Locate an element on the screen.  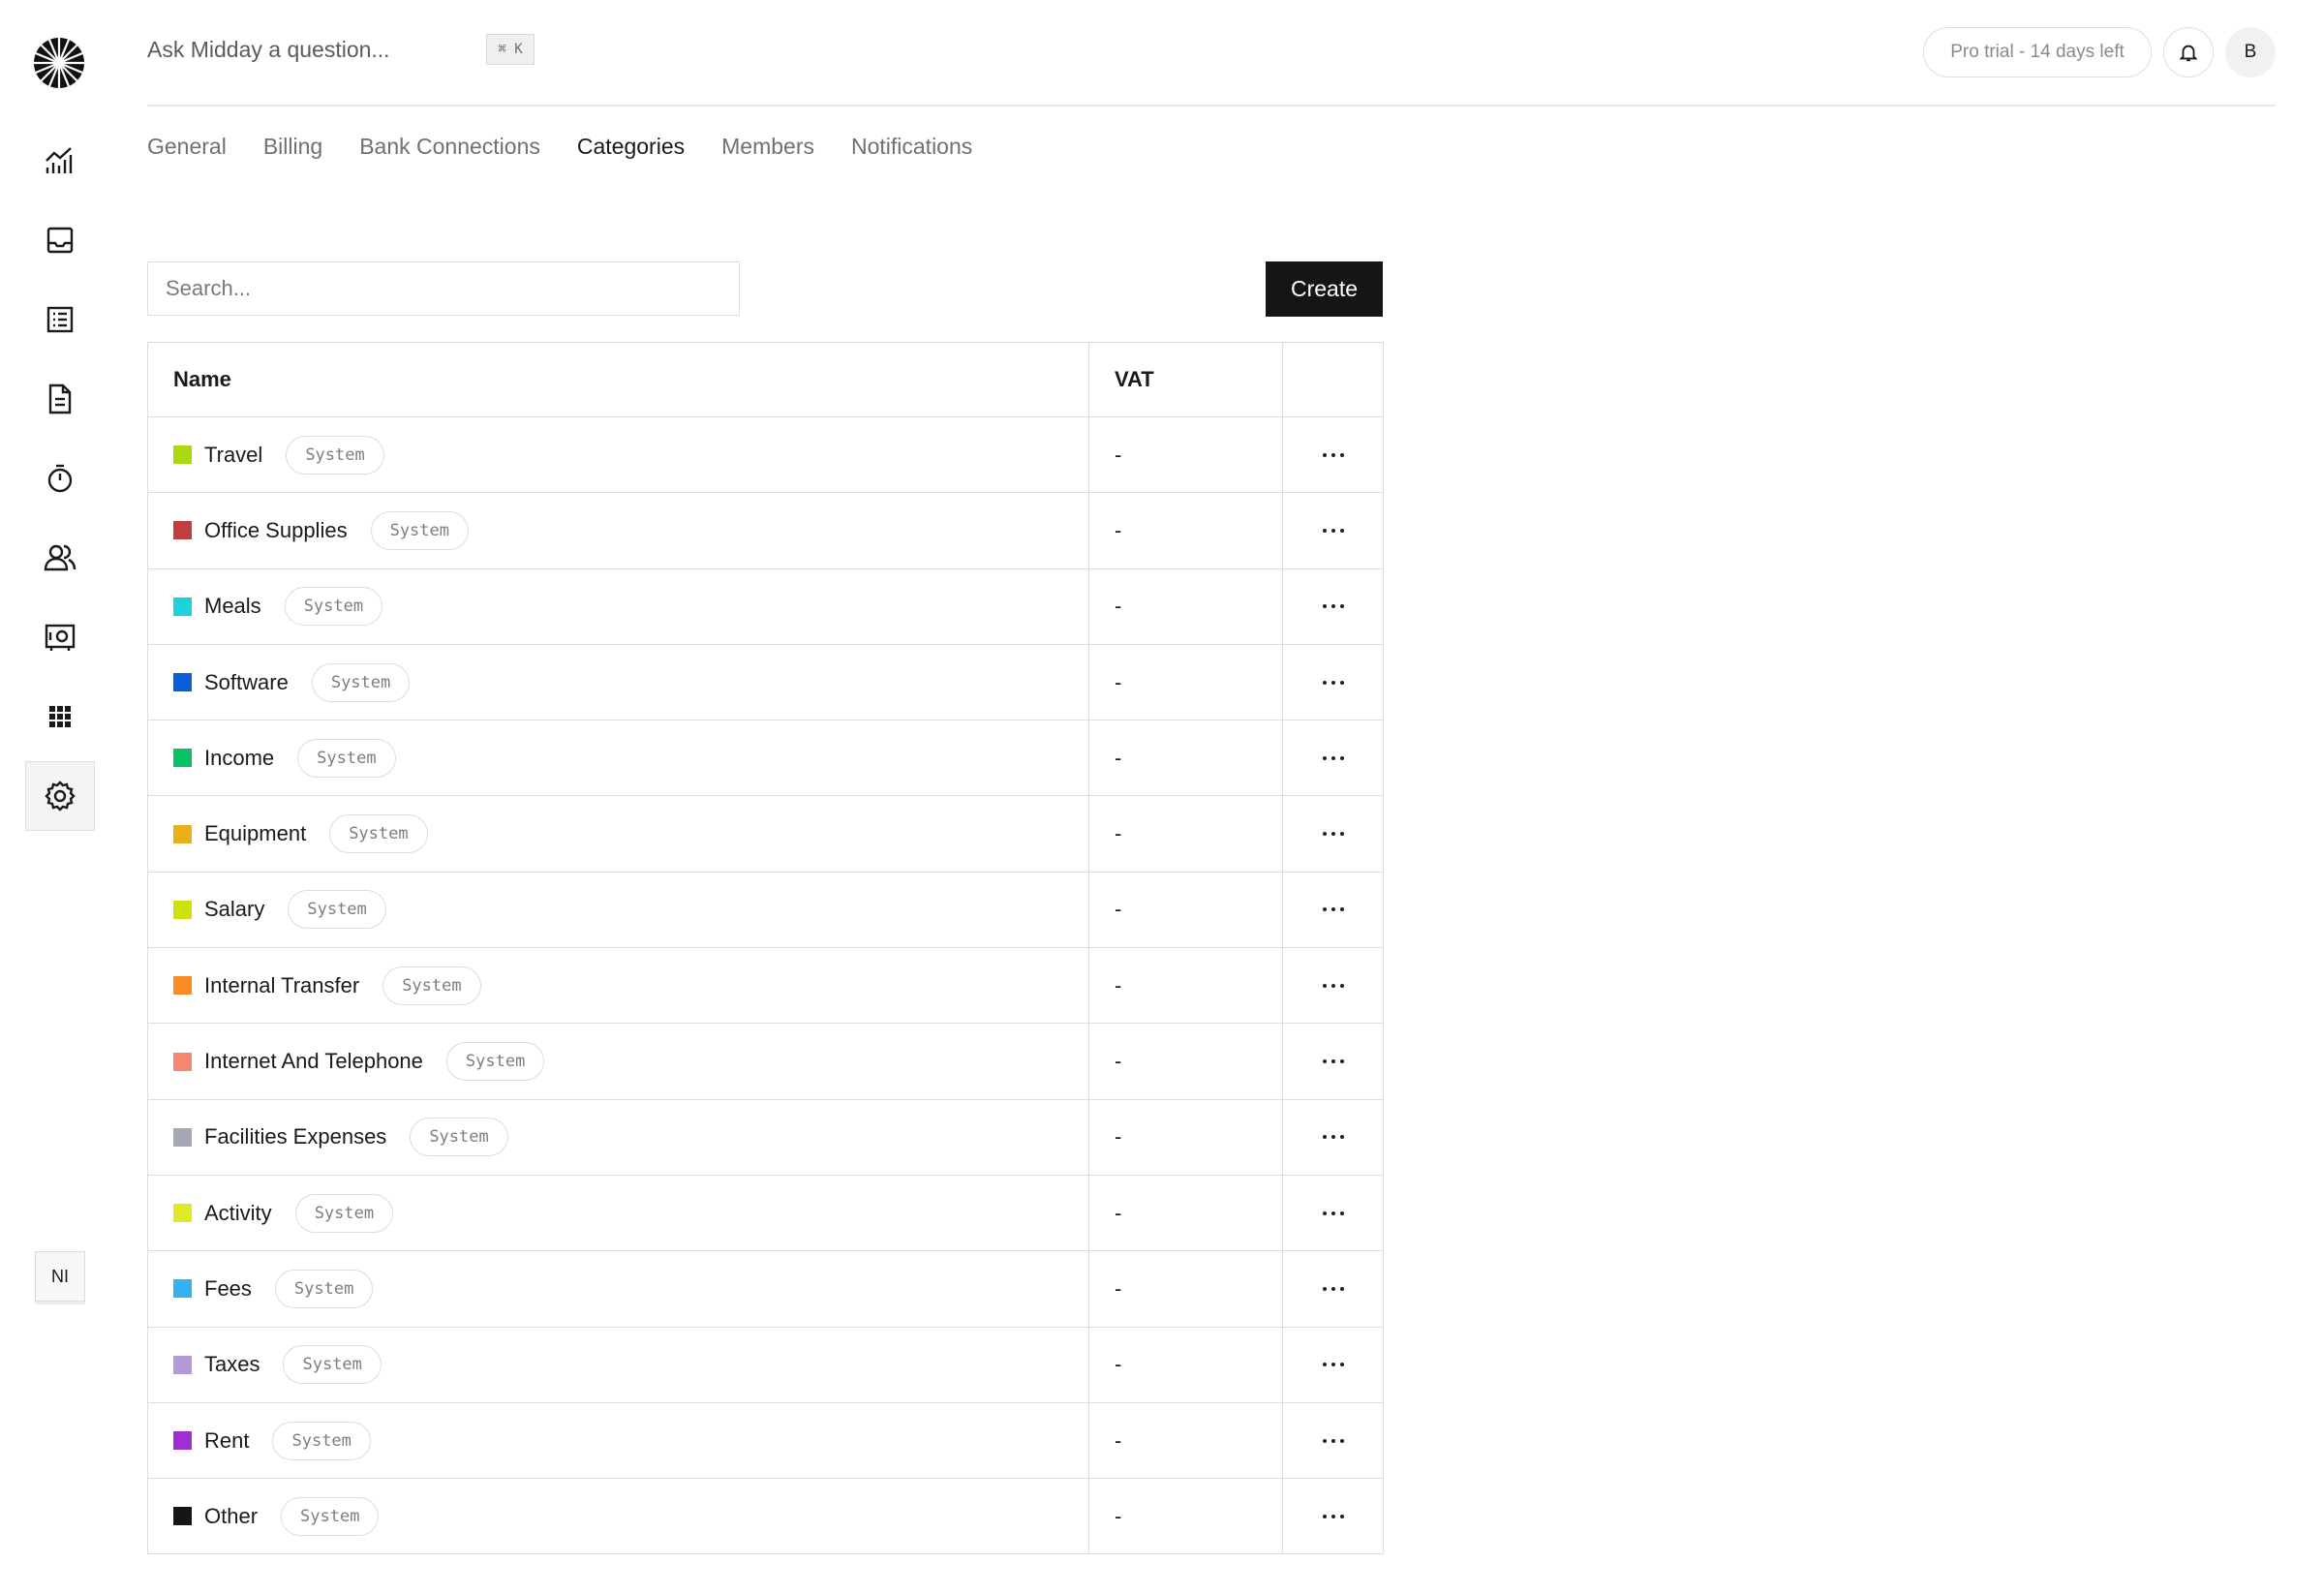
category-cell: Internet And Telephone System is located at coordinates (619, 1061).